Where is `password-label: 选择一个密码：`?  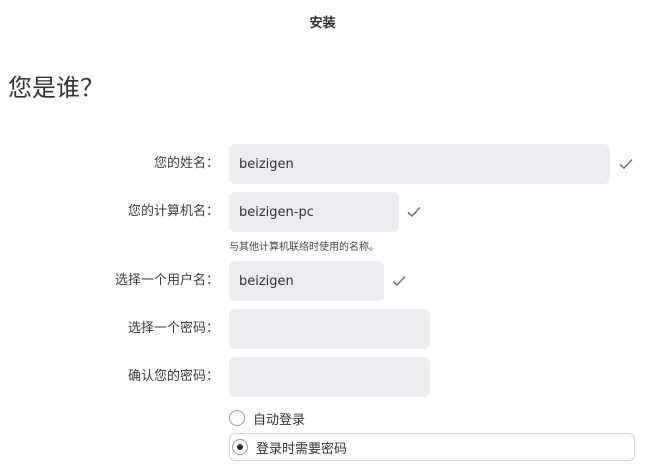
password-label: 选择一个密码： is located at coordinates (173, 328).